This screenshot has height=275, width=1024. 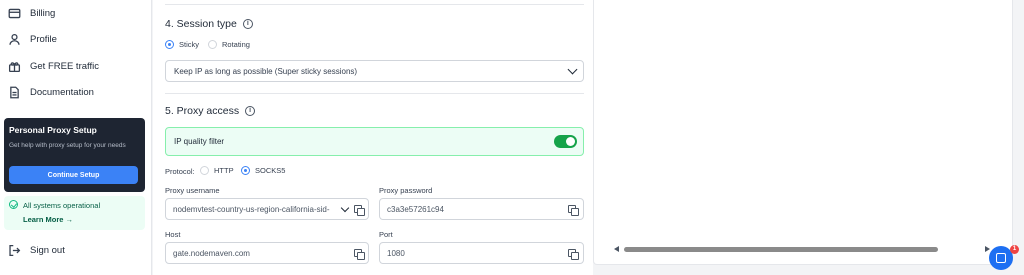 I want to click on radio-label: SOCKS5, so click(x=270, y=170).